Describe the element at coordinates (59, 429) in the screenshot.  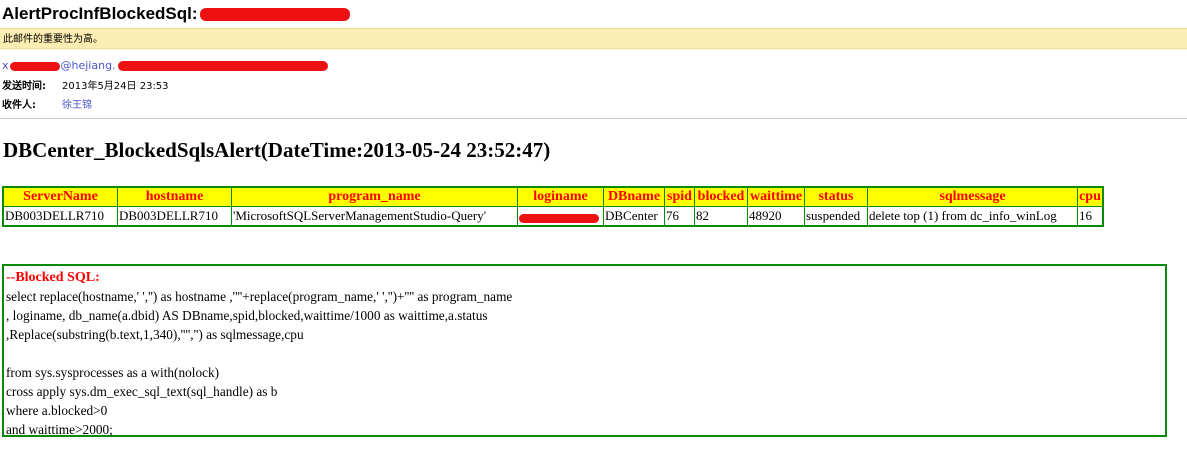
I see `sql-line: and waittime>2000;` at that location.